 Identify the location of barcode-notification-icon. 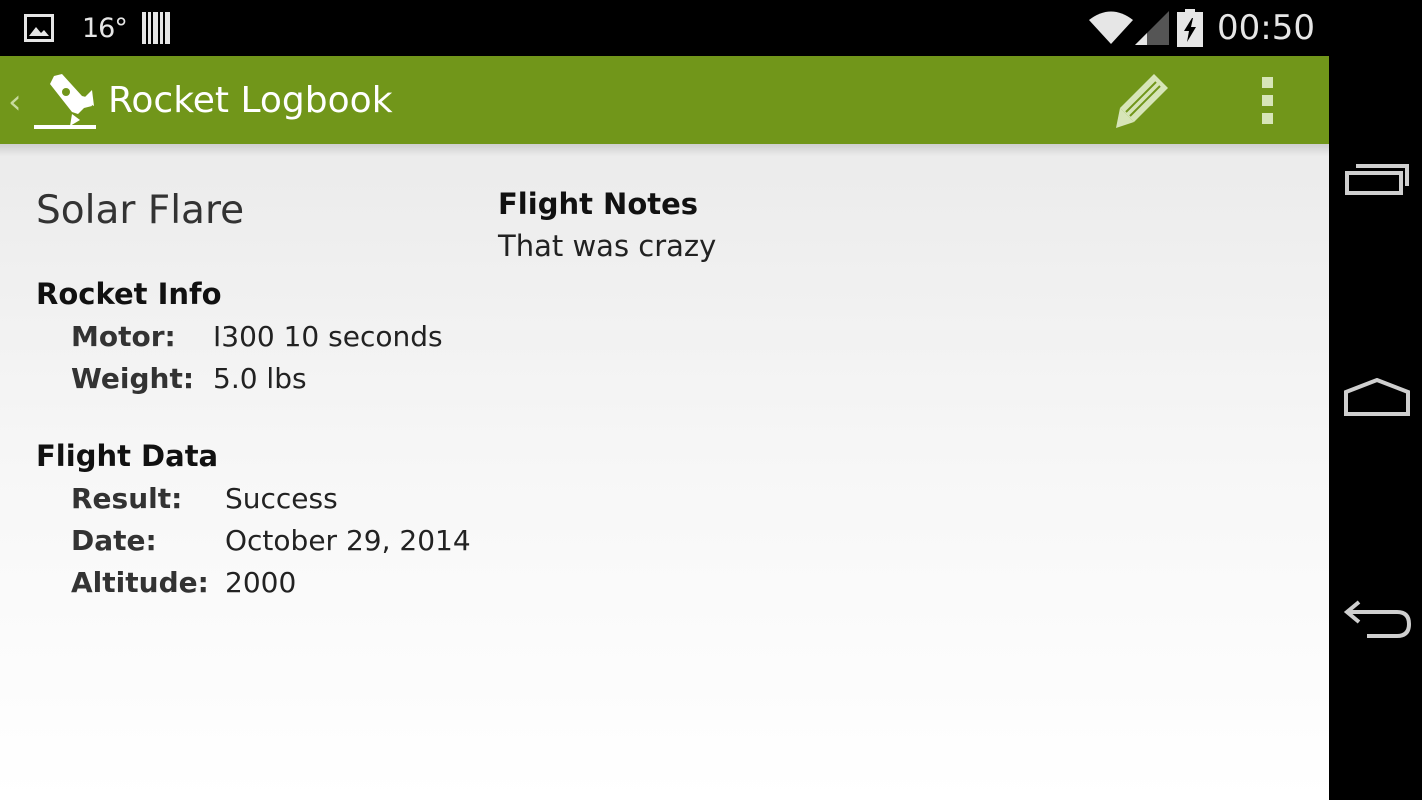
(155, 28).